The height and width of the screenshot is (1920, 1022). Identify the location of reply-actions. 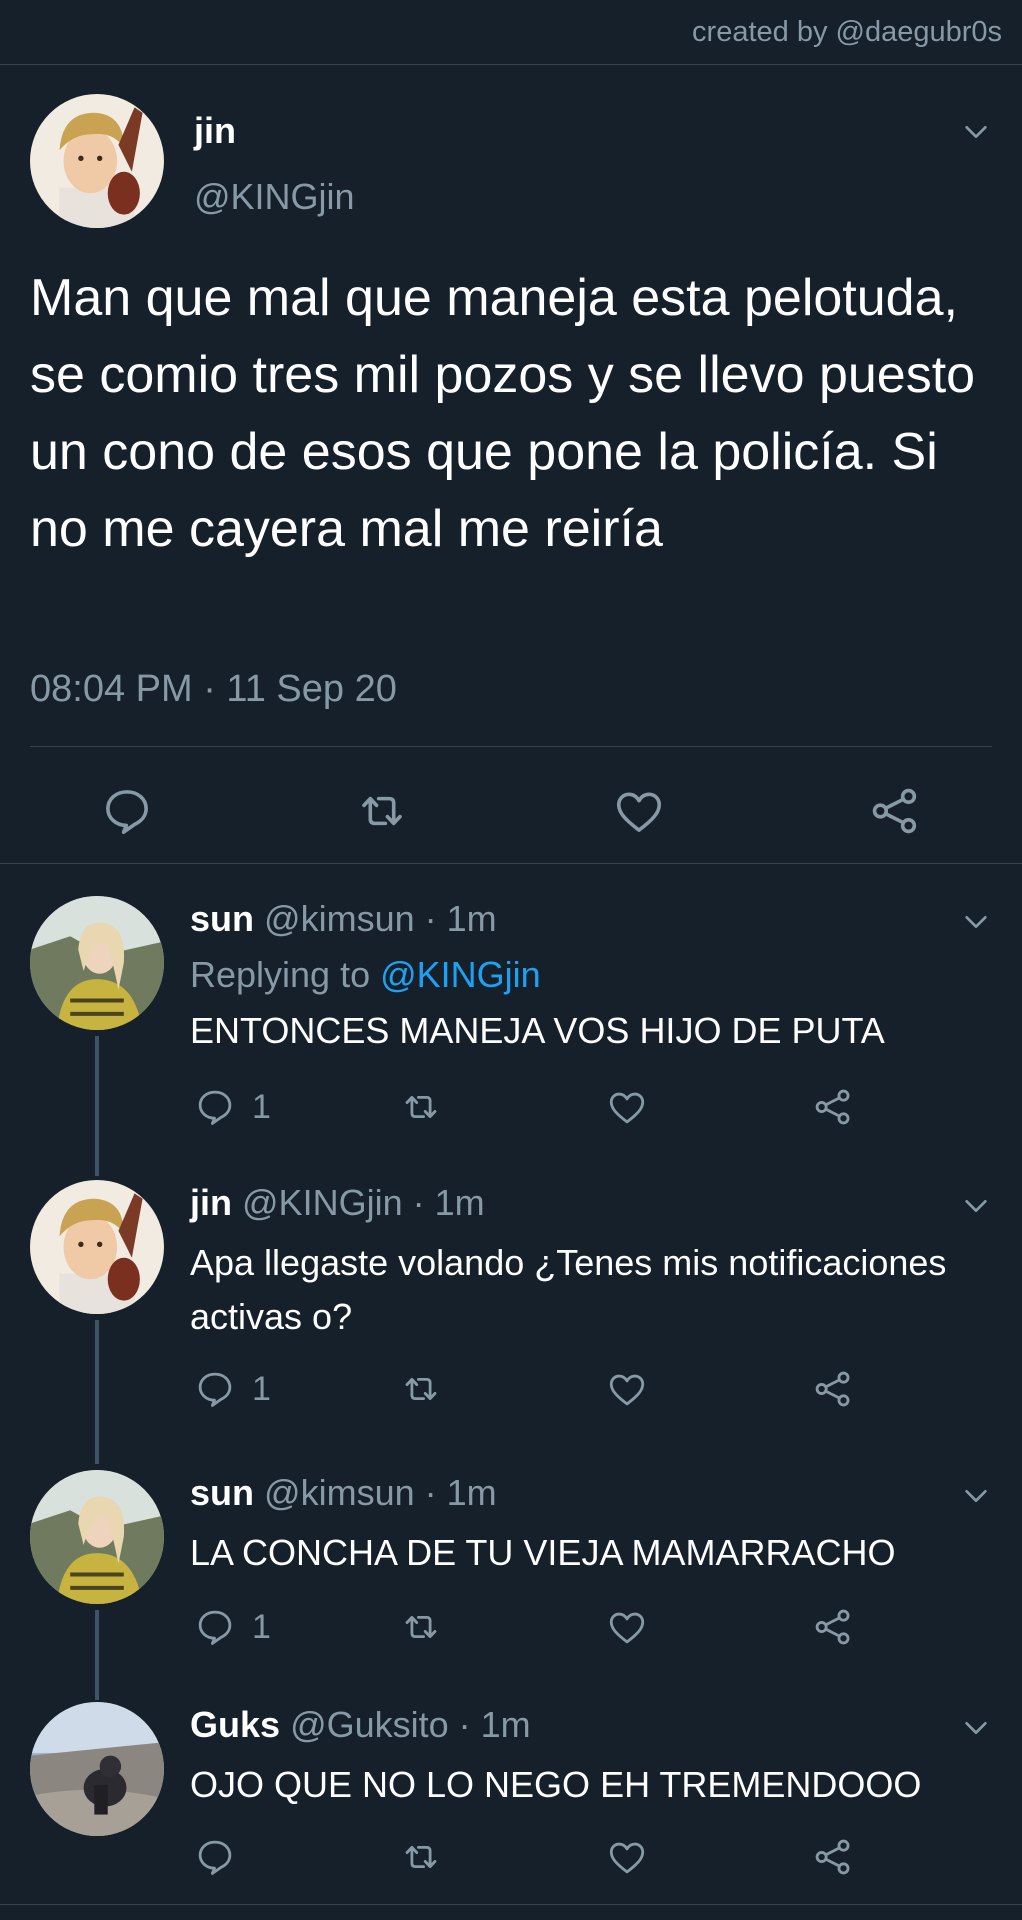
(511, 1861).